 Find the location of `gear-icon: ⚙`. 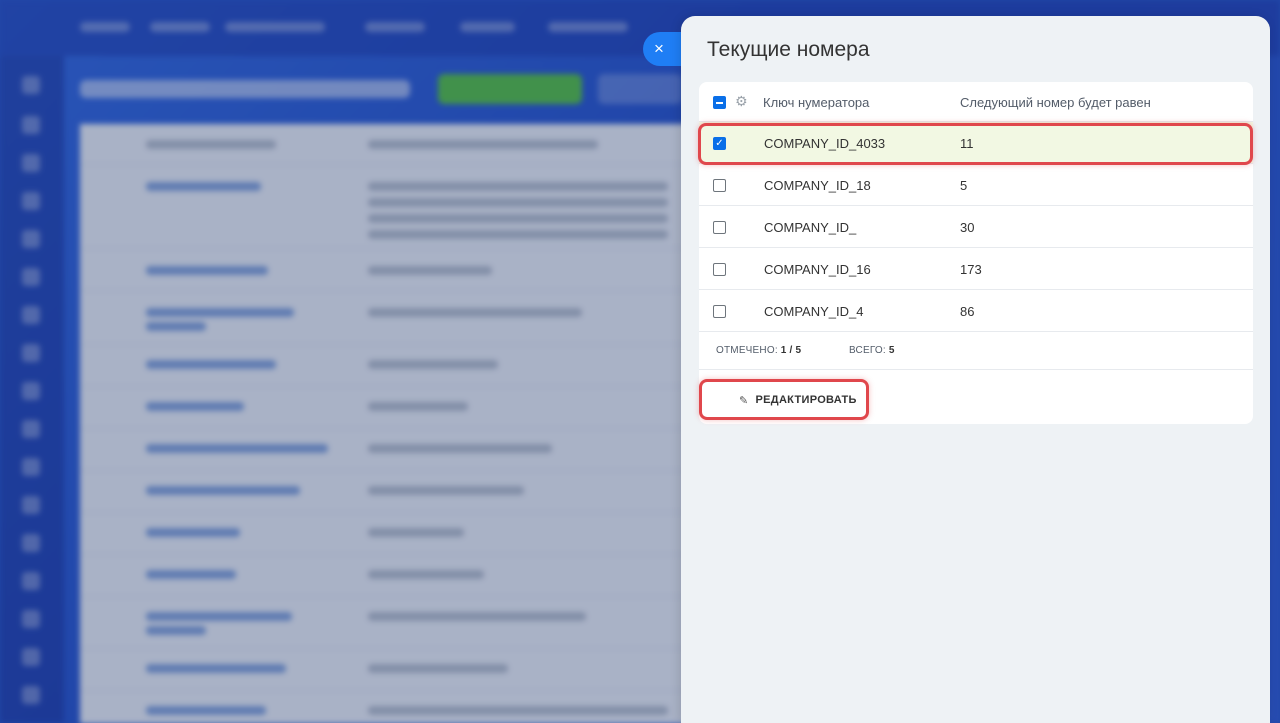

gear-icon: ⚙ is located at coordinates (742, 101).